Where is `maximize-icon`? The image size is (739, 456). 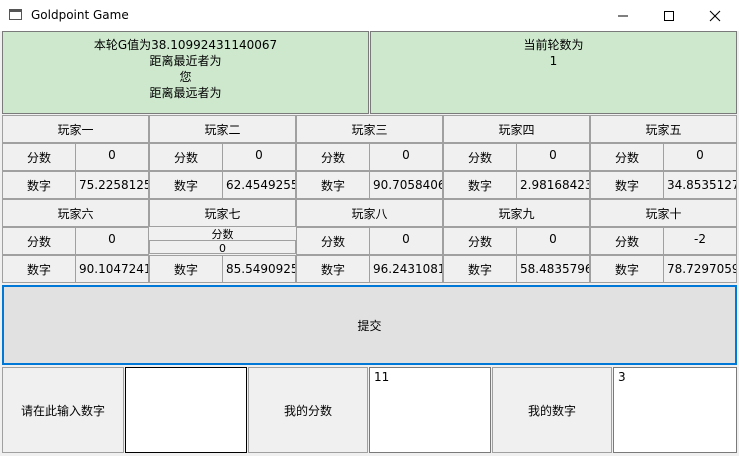
maximize-icon is located at coordinates (669, 16).